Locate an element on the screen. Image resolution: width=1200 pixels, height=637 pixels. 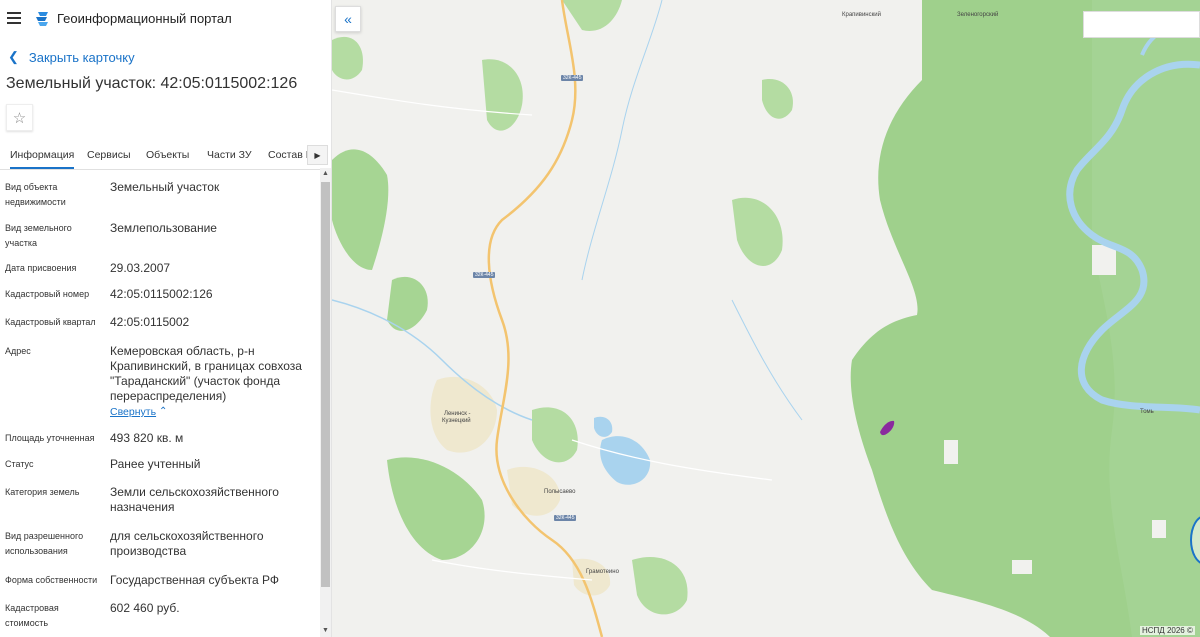
property-label: Статус is located at coordinates (19, 464).